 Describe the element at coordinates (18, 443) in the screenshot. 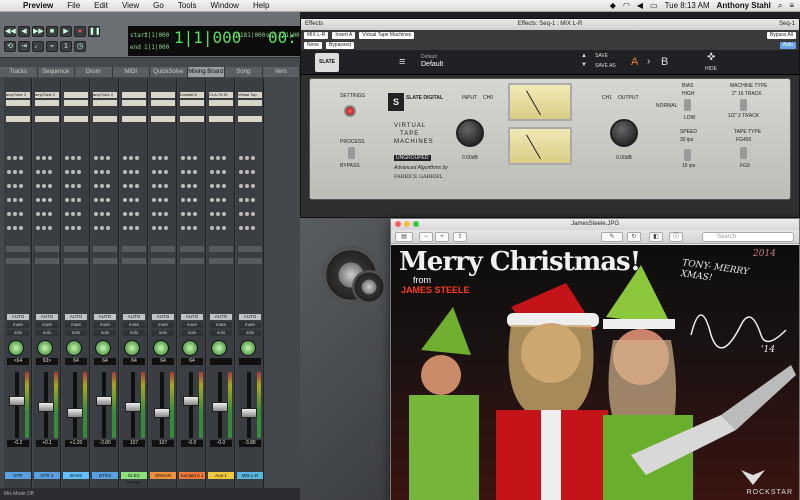

I see `volume-value: -0.2` at that location.